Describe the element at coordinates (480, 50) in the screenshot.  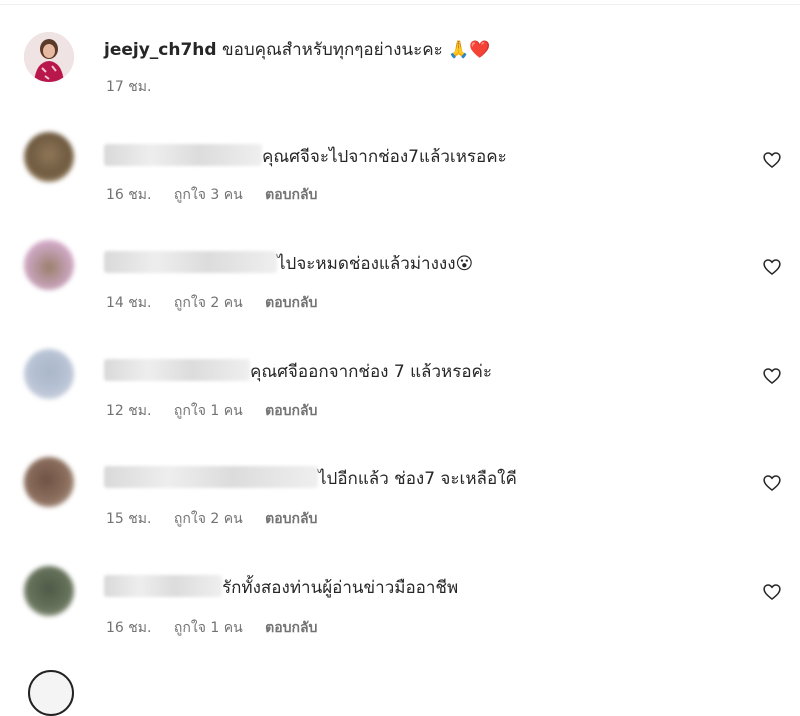
I see `heart-emoji-icon: ❤️` at that location.